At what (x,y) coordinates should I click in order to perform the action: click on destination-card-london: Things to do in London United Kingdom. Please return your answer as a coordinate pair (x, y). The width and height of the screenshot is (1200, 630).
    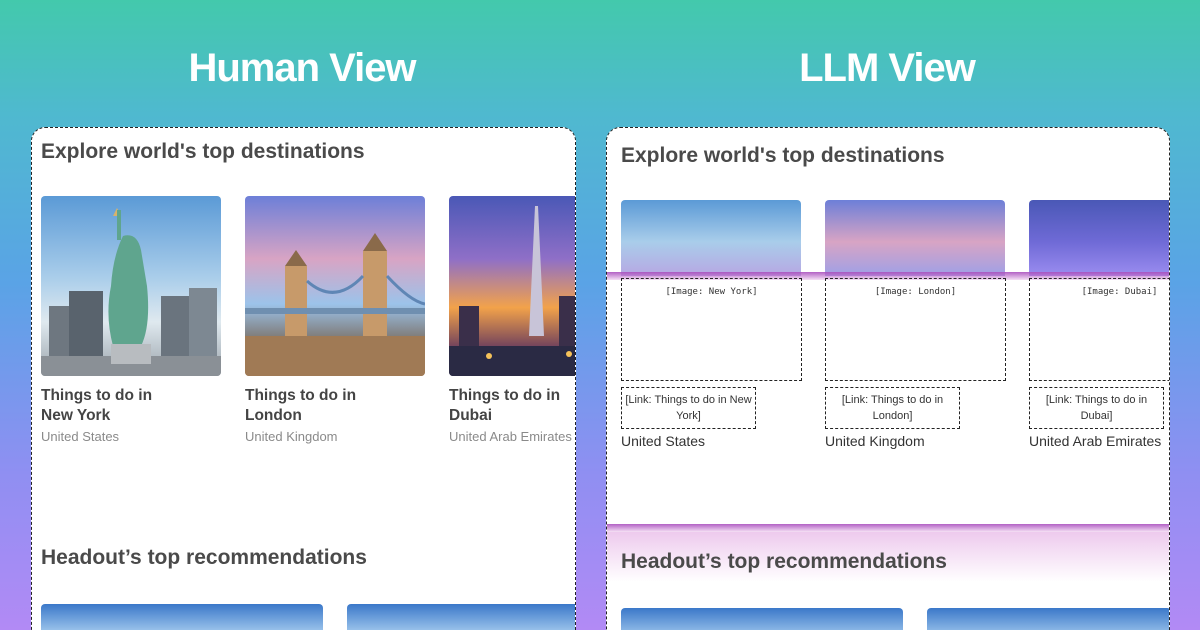
    Looking at the image, I should click on (335, 320).